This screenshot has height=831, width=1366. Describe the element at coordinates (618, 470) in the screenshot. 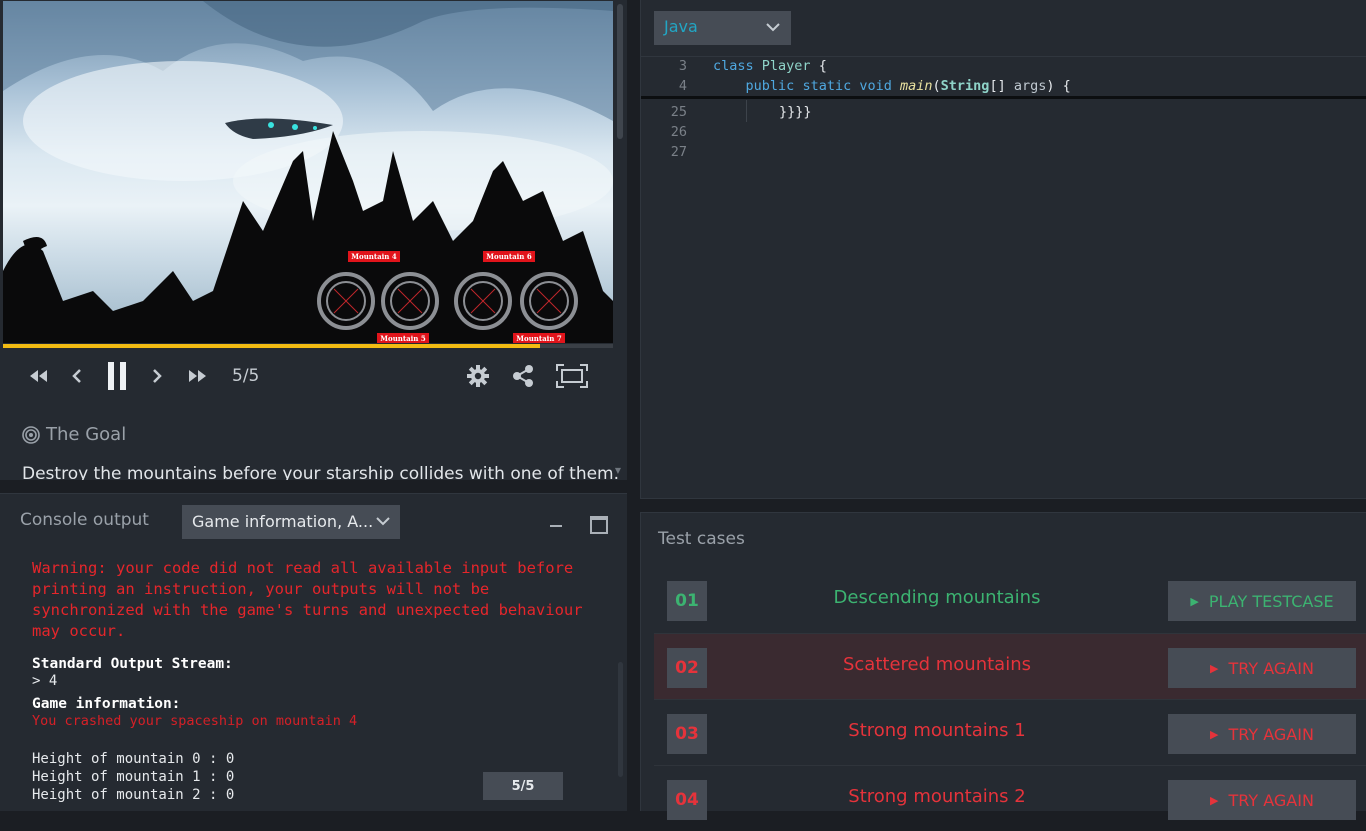

I see `scroll-down-arrow-icon: ▼` at that location.